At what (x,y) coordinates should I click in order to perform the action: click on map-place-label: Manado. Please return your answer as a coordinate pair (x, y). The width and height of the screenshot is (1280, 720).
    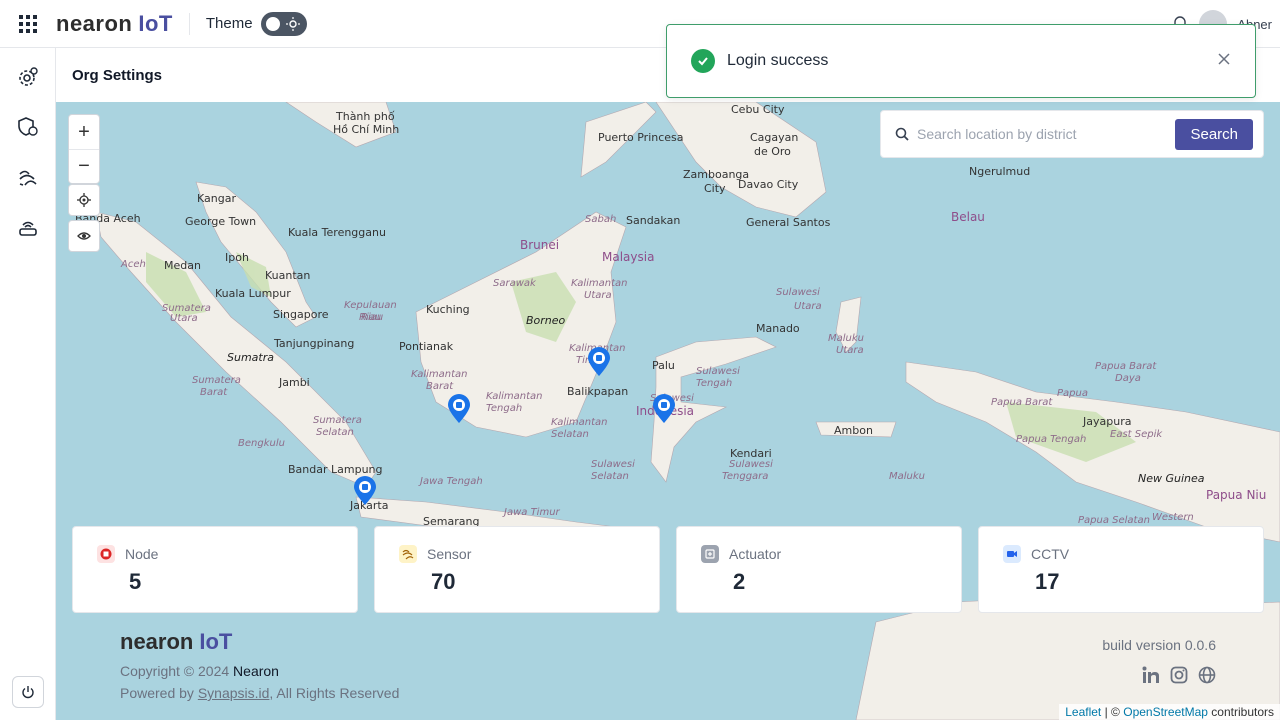
    Looking at the image, I should click on (778, 328).